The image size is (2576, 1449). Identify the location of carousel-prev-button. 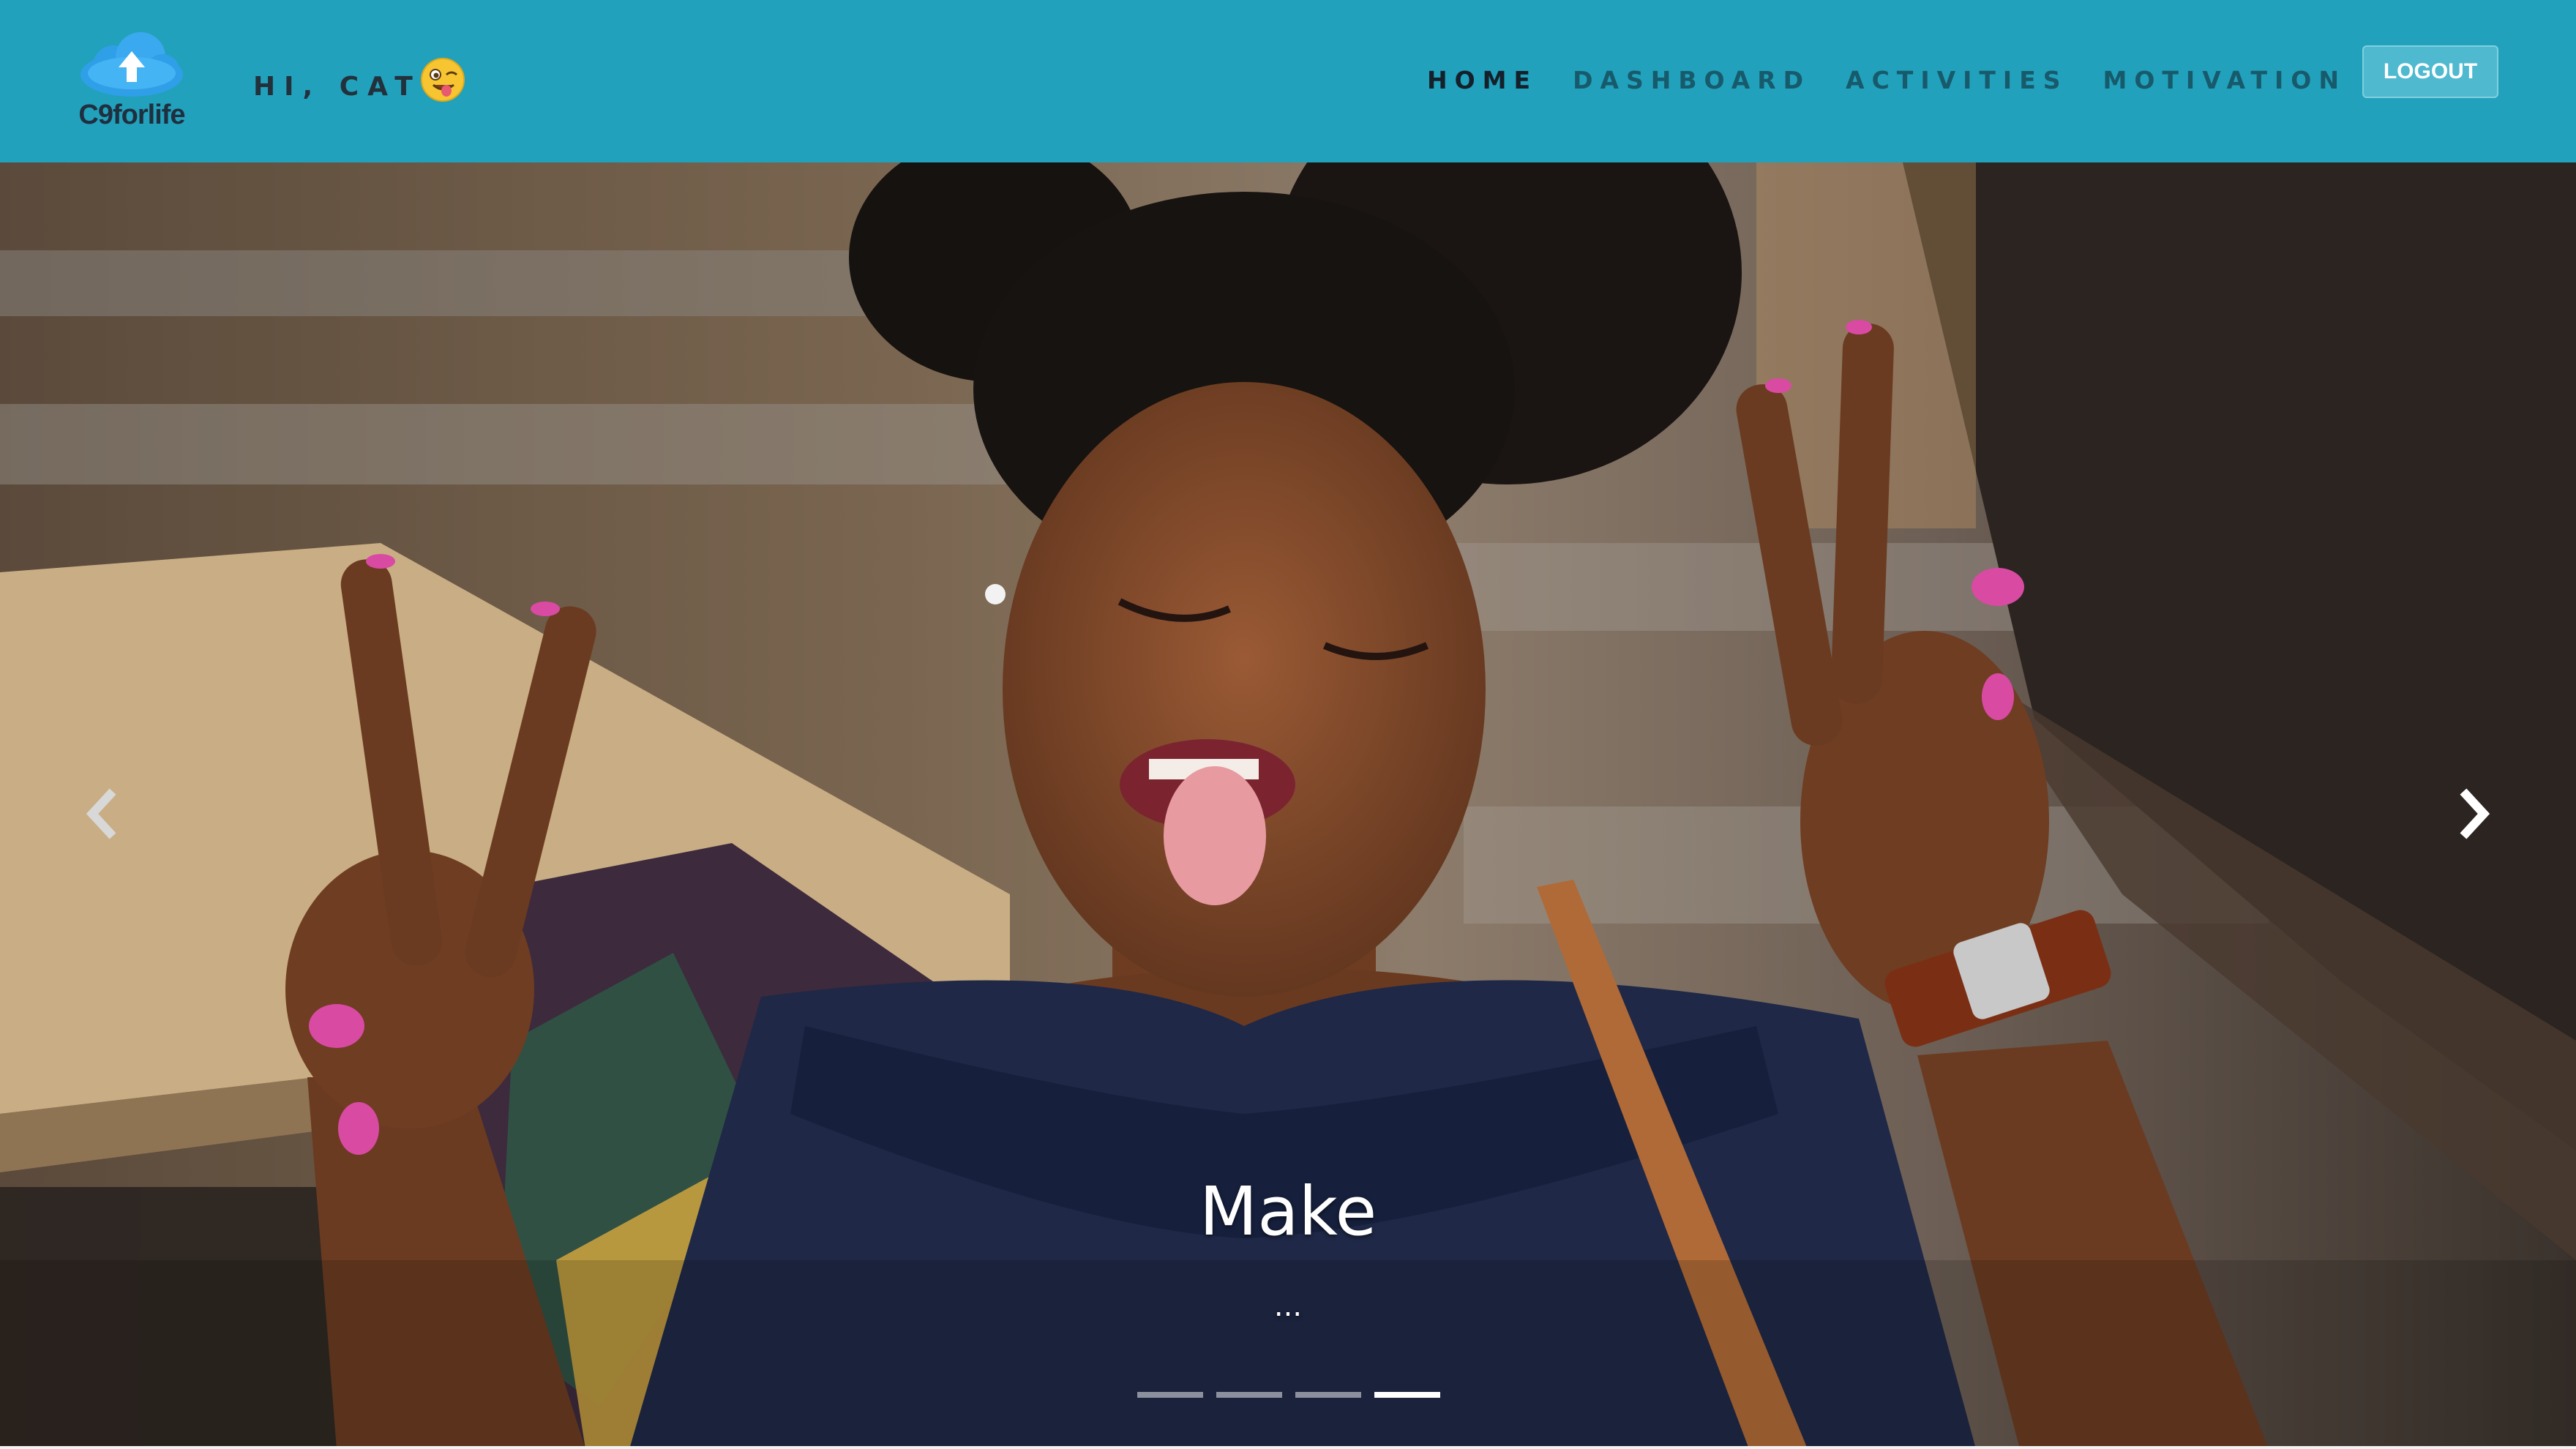
(101, 813).